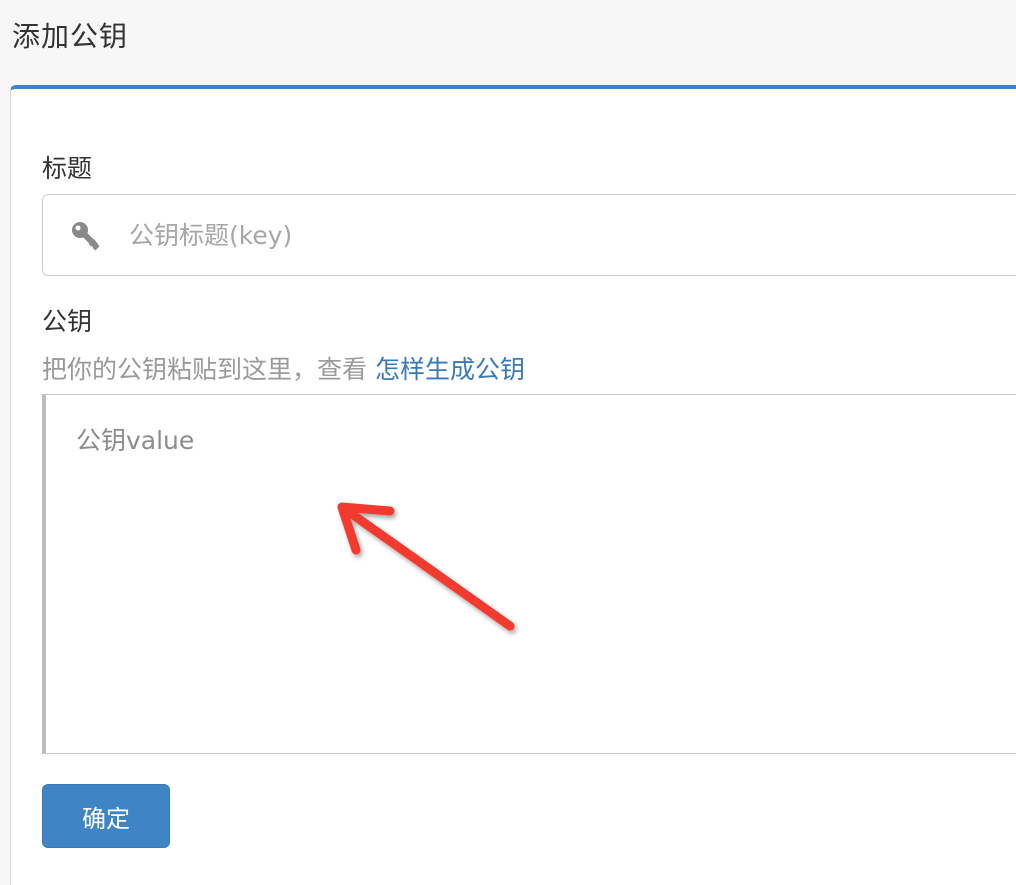  What do you see at coordinates (70, 36) in the screenshot?
I see `page-title: 添加公钥` at bounding box center [70, 36].